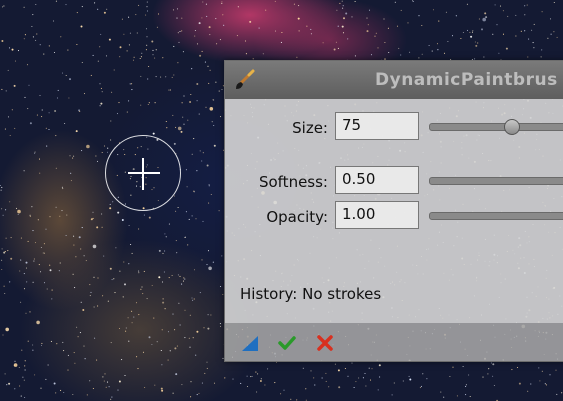  Describe the element at coordinates (496, 216) in the screenshot. I see `opacity-slider` at that location.